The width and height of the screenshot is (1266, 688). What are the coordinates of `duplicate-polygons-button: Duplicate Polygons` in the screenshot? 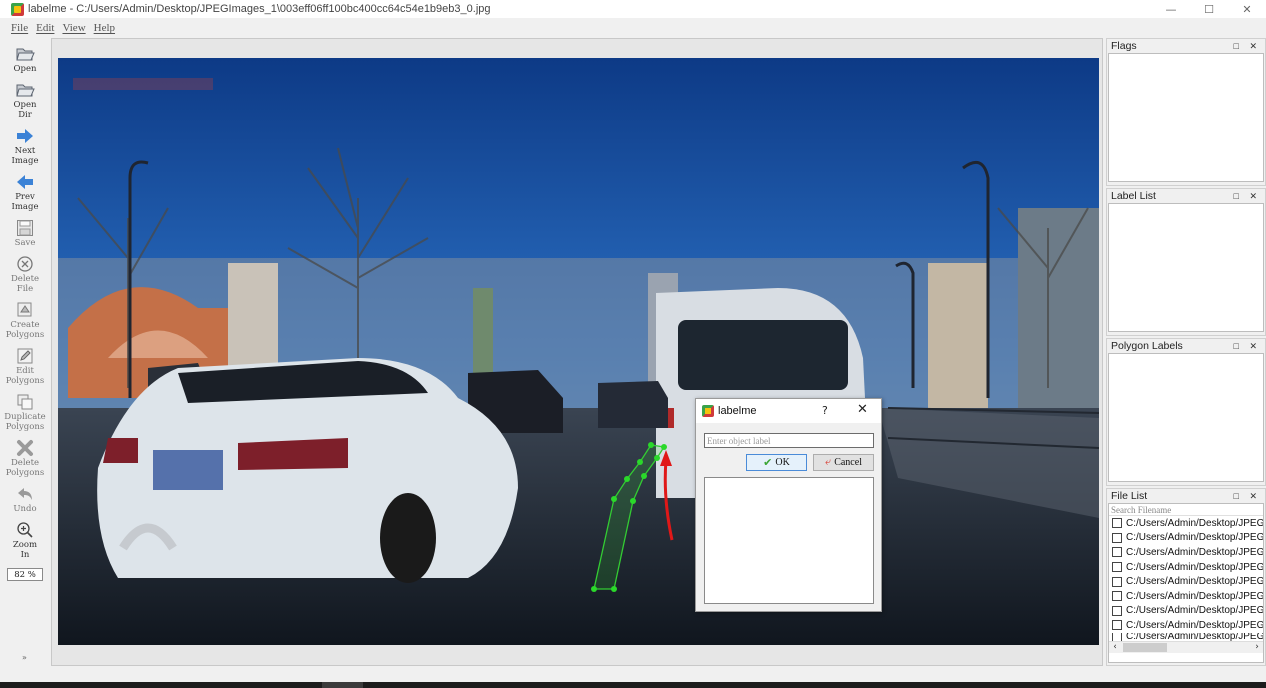 It's located at (25, 412).